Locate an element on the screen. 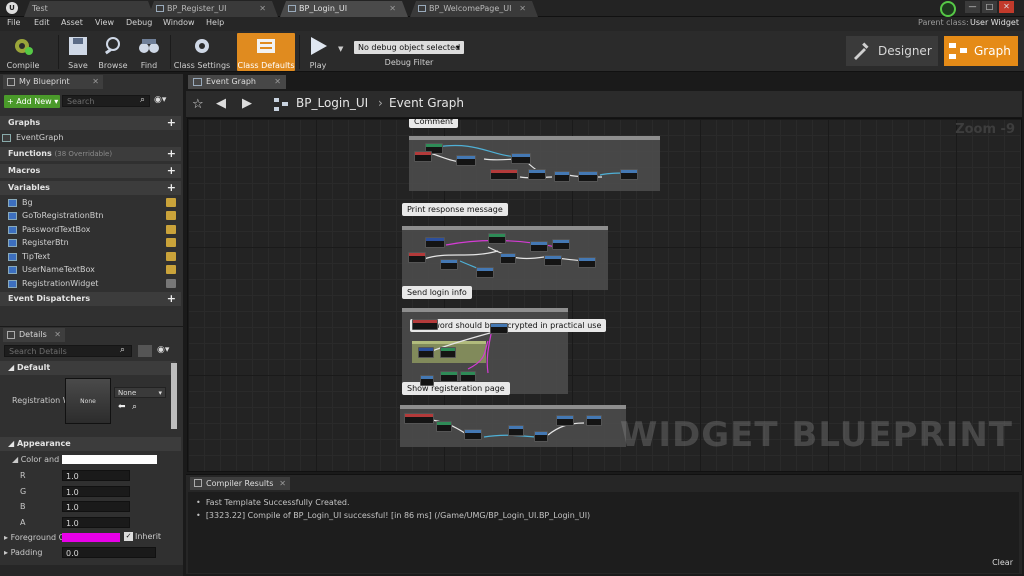 The image size is (1024, 576). menu-edit: Edit is located at coordinates (42, 22).